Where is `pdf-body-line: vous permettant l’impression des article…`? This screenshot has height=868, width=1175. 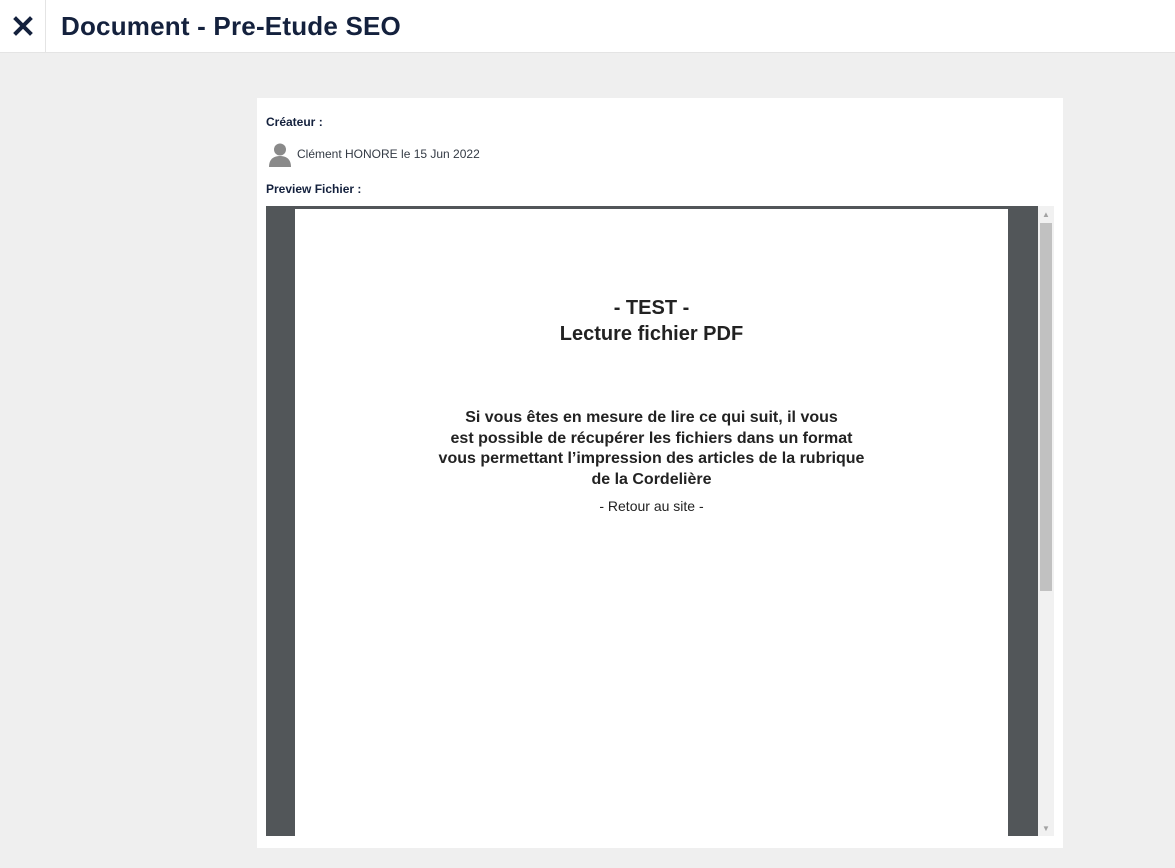 pdf-body-line: vous permettant l’impression des article… is located at coordinates (651, 458).